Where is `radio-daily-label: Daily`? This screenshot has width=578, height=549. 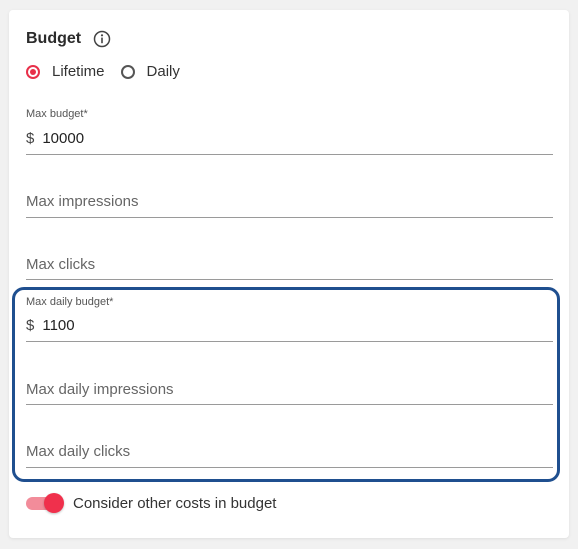
radio-daily-label: Daily is located at coordinates (163, 71).